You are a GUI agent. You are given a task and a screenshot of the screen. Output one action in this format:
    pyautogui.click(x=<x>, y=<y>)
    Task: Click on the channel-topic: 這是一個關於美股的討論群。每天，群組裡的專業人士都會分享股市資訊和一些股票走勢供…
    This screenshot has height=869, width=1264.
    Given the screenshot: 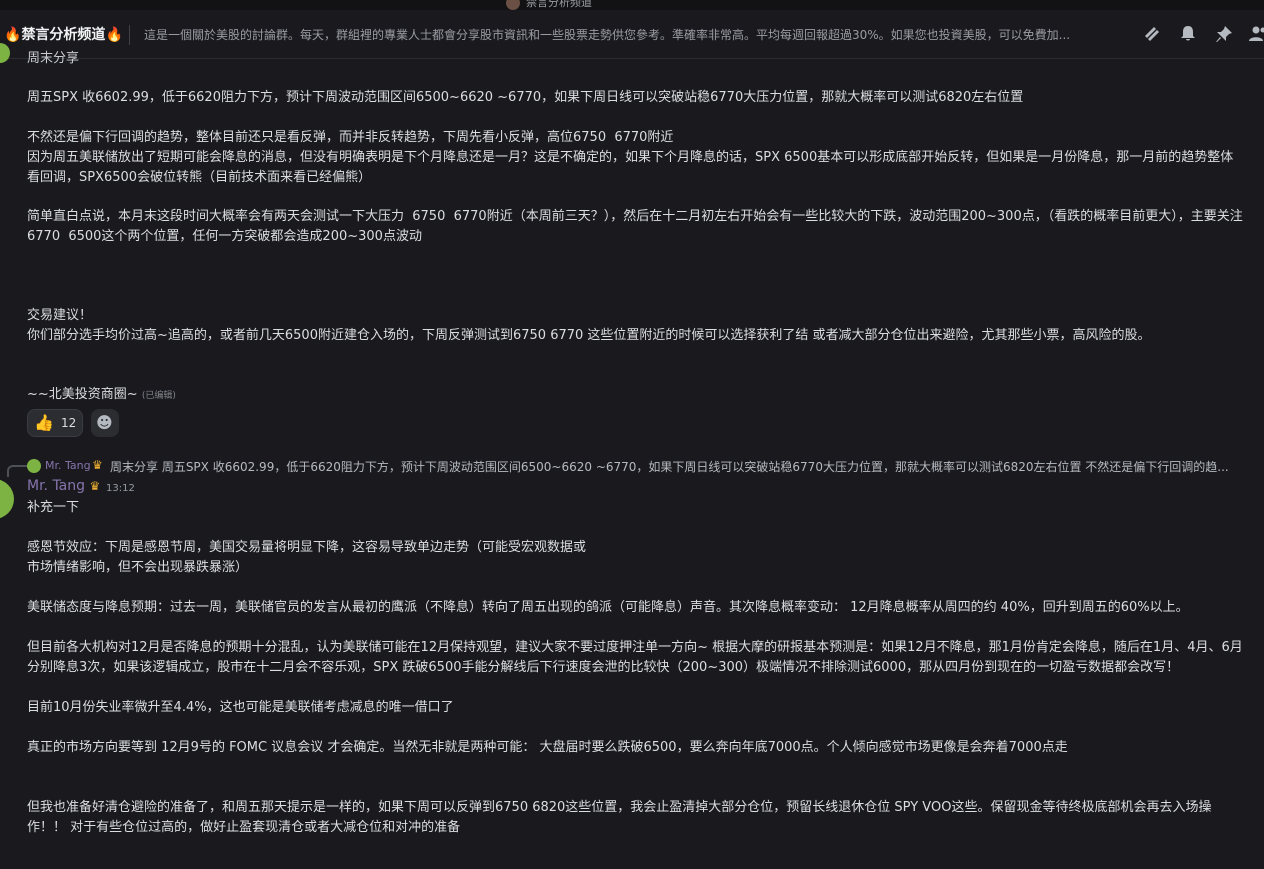 What is the action you would take?
    pyautogui.click(x=634, y=34)
    